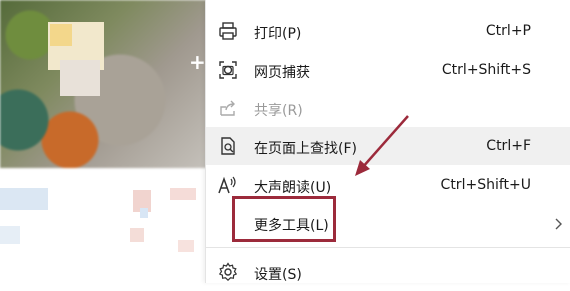  Describe the element at coordinates (228, 31) in the screenshot. I see `printer-icon` at that location.